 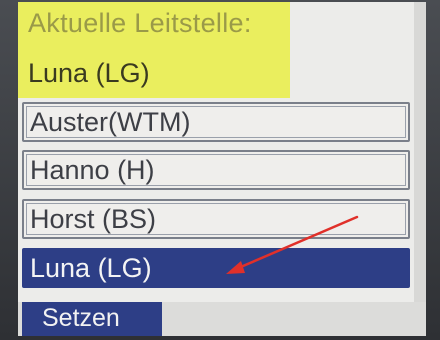 What do you see at coordinates (91, 268) in the screenshot?
I see `list-item-label: Luna (LG)` at bounding box center [91, 268].